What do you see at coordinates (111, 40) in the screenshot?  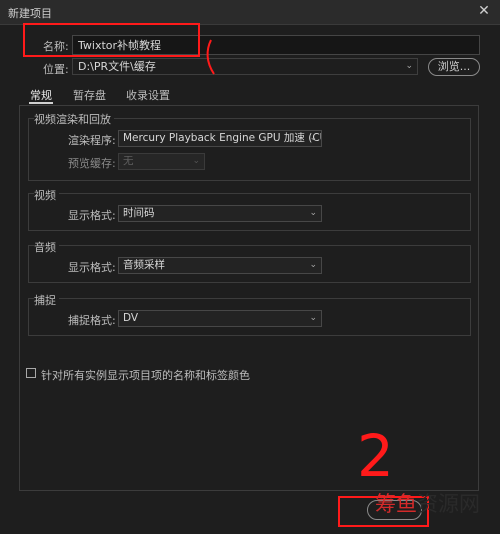 I see `annotation-box-name` at bounding box center [111, 40].